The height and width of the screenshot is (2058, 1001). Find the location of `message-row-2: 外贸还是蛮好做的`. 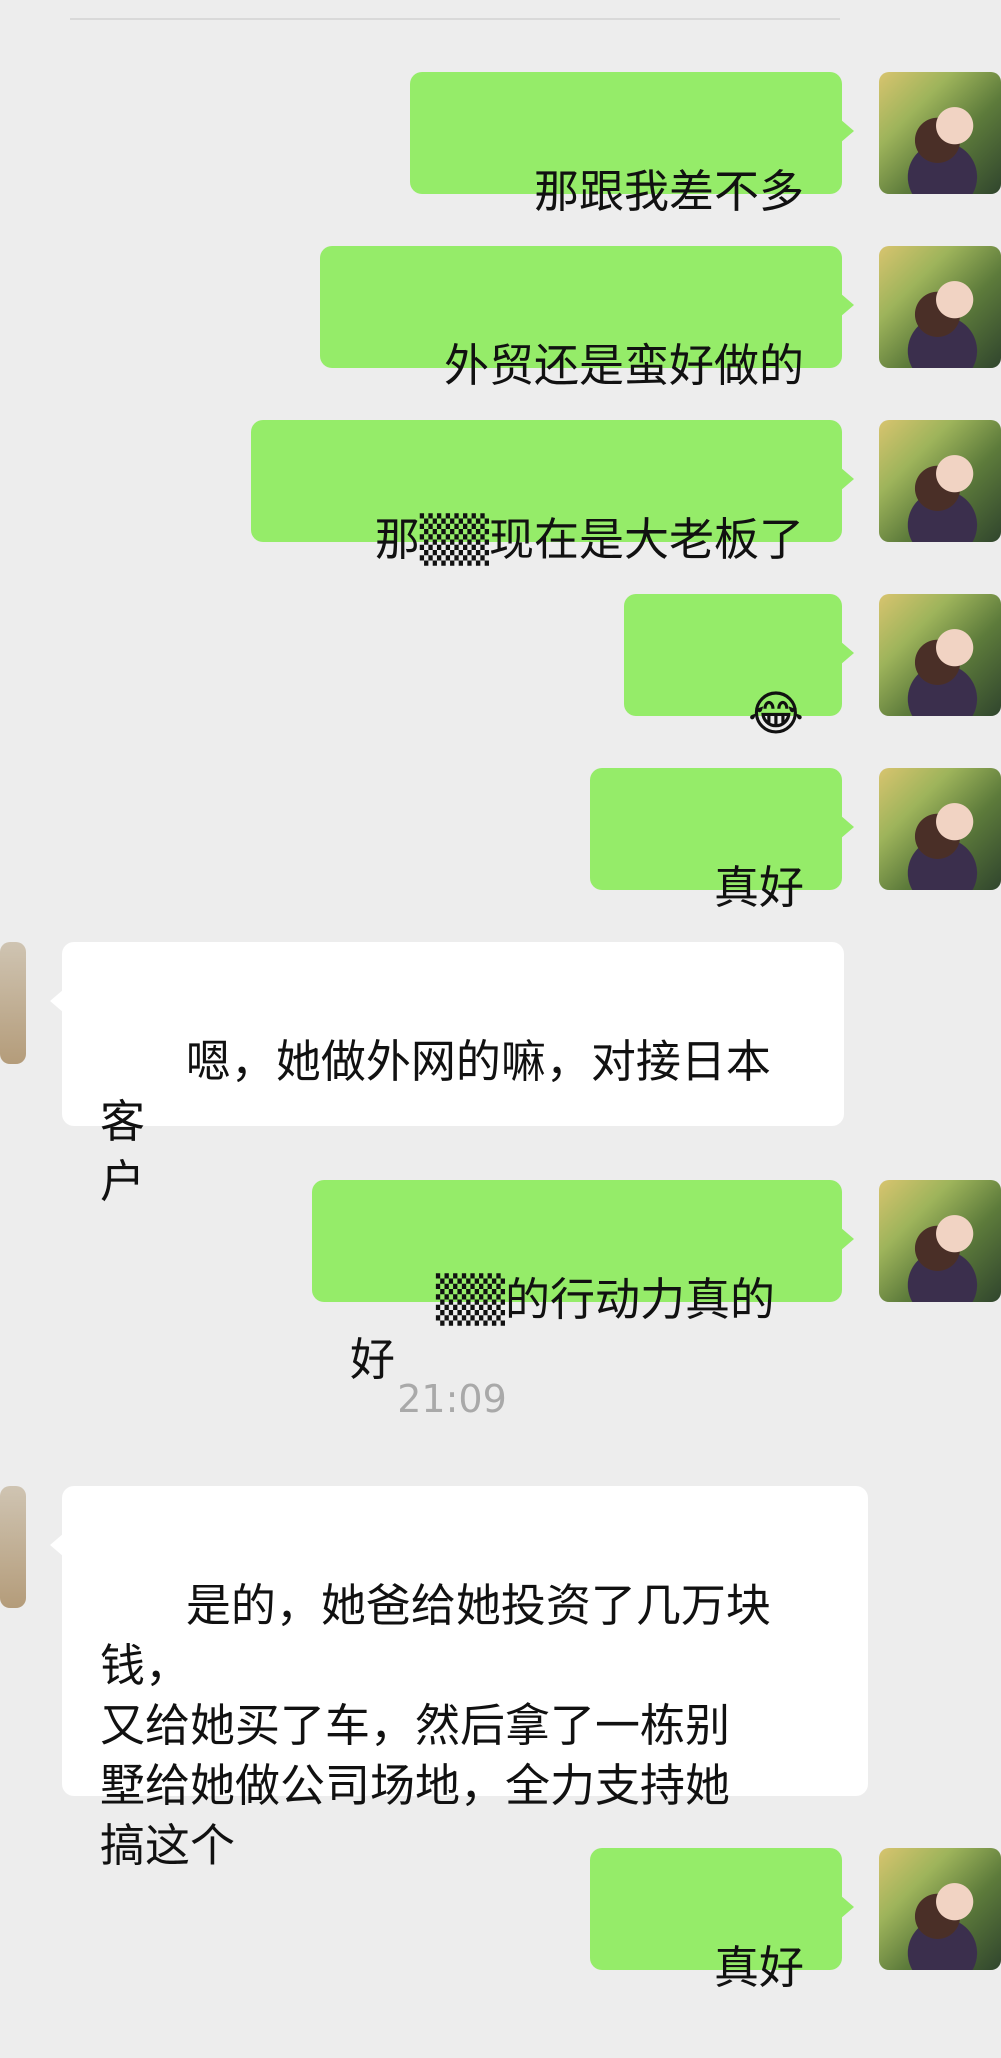

message-row-2: 外贸还是蛮好做的 is located at coordinates (500, 319).